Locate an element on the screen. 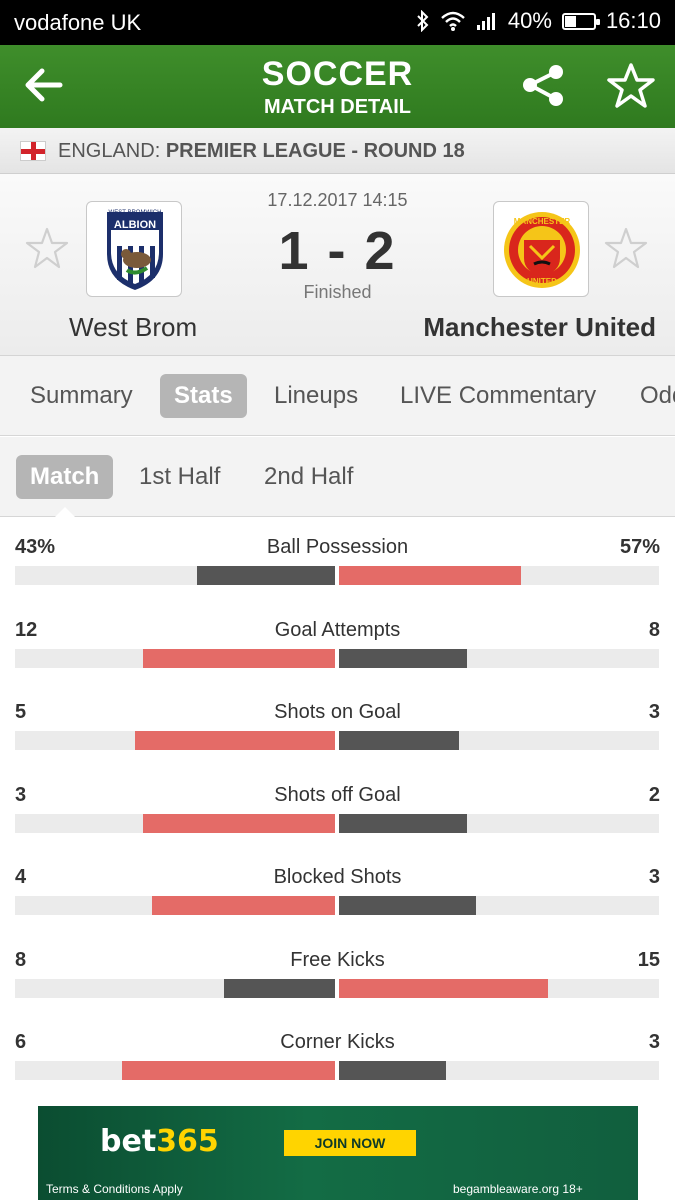 This screenshot has width=675, height=1200. stat-row: 5 Shots on Goal 3 is located at coordinates (337, 724).